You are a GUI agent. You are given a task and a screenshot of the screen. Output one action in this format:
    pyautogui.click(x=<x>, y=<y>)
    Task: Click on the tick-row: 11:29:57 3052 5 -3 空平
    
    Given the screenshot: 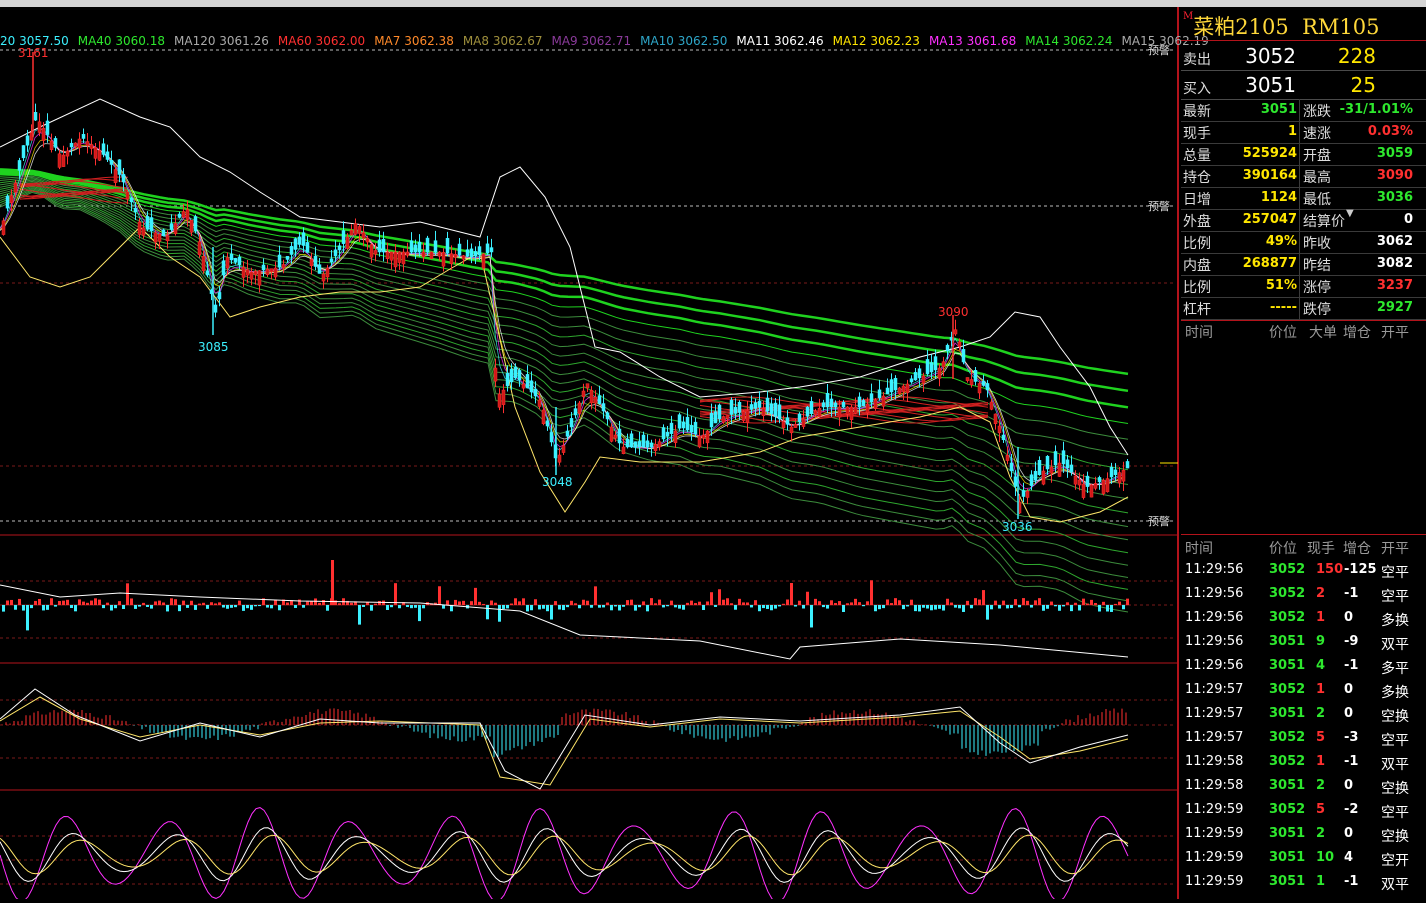 What is the action you would take?
    pyautogui.click(x=1303, y=739)
    